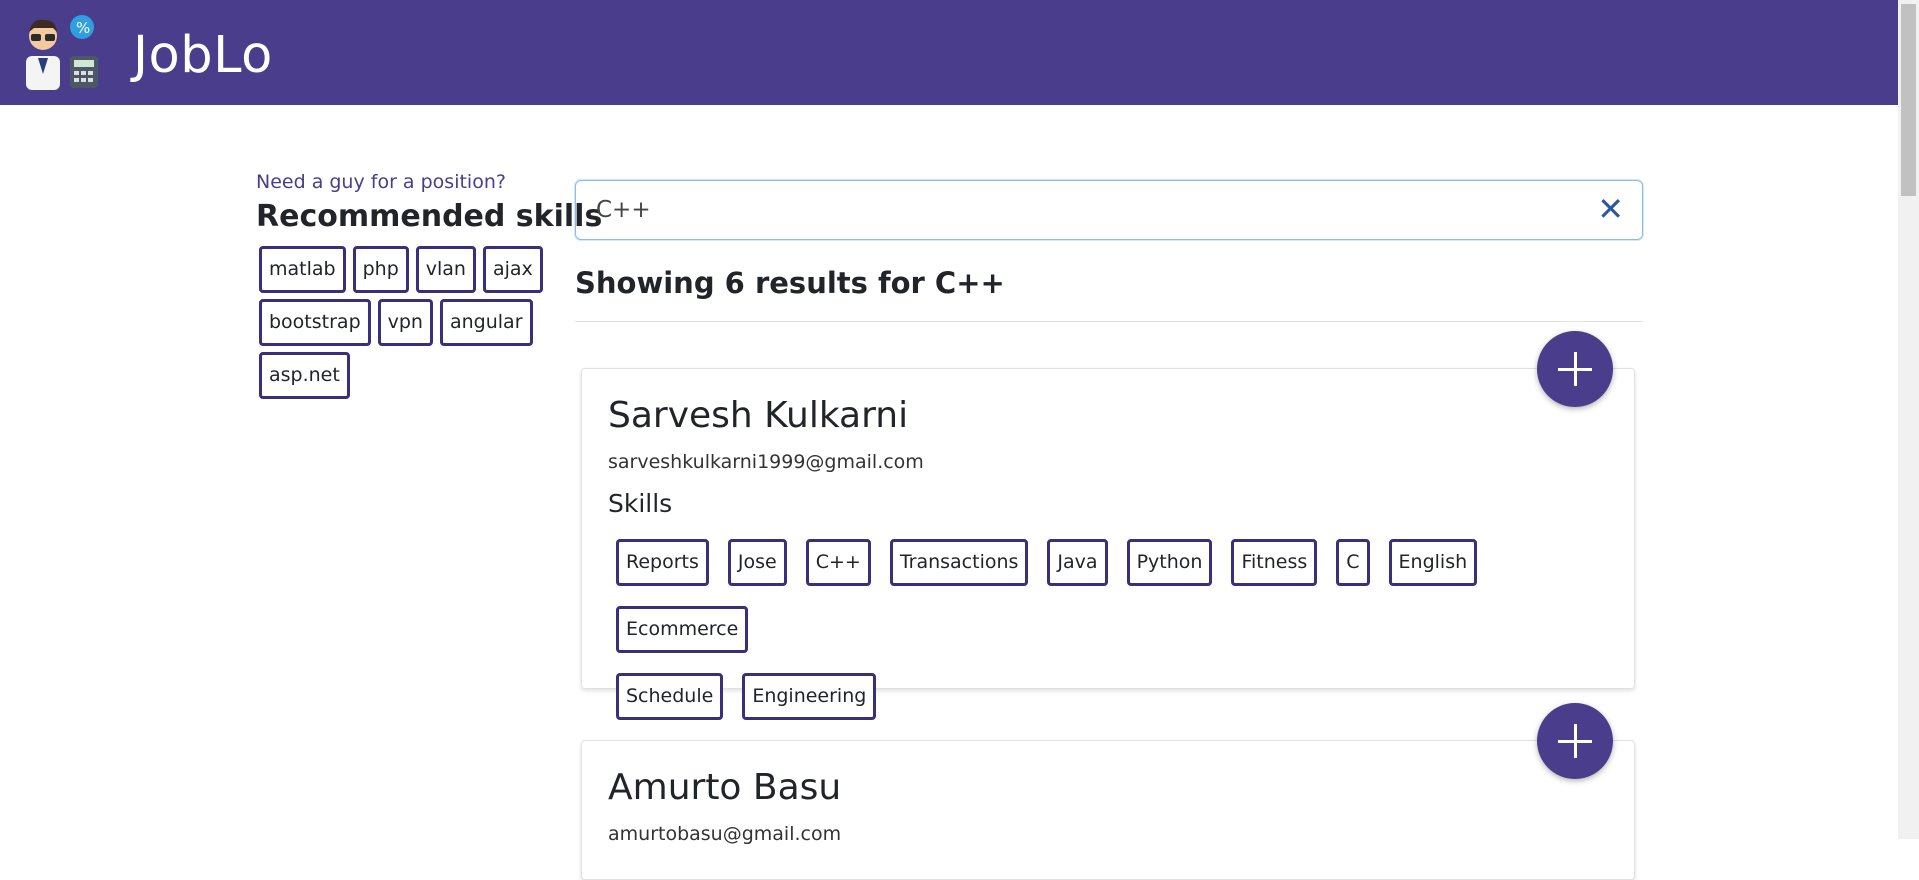 This screenshot has width=1919, height=880. Describe the element at coordinates (380, 269) in the screenshot. I see `recommended-skill-tag: php` at that location.